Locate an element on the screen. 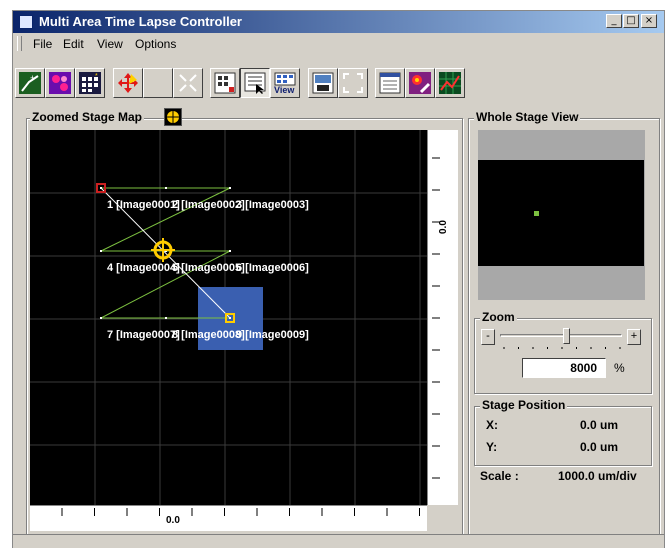 The image size is (669, 551). disabled-tool-2-button is located at coordinates (188, 83).